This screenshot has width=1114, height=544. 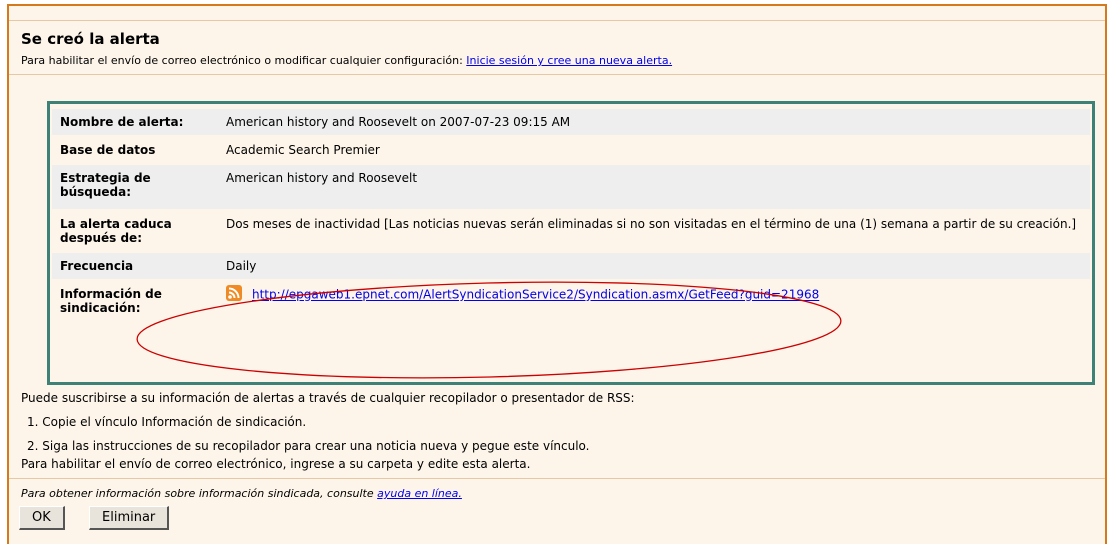 I want to click on rss-icon, so click(x=234, y=293).